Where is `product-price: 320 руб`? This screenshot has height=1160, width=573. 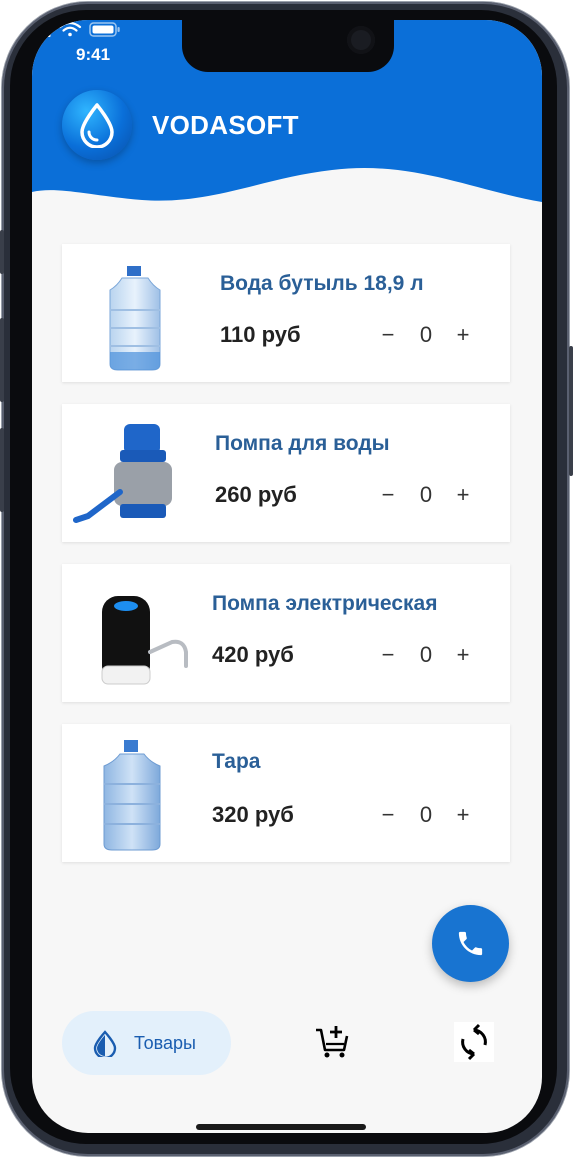
product-price: 320 руб is located at coordinates (253, 814).